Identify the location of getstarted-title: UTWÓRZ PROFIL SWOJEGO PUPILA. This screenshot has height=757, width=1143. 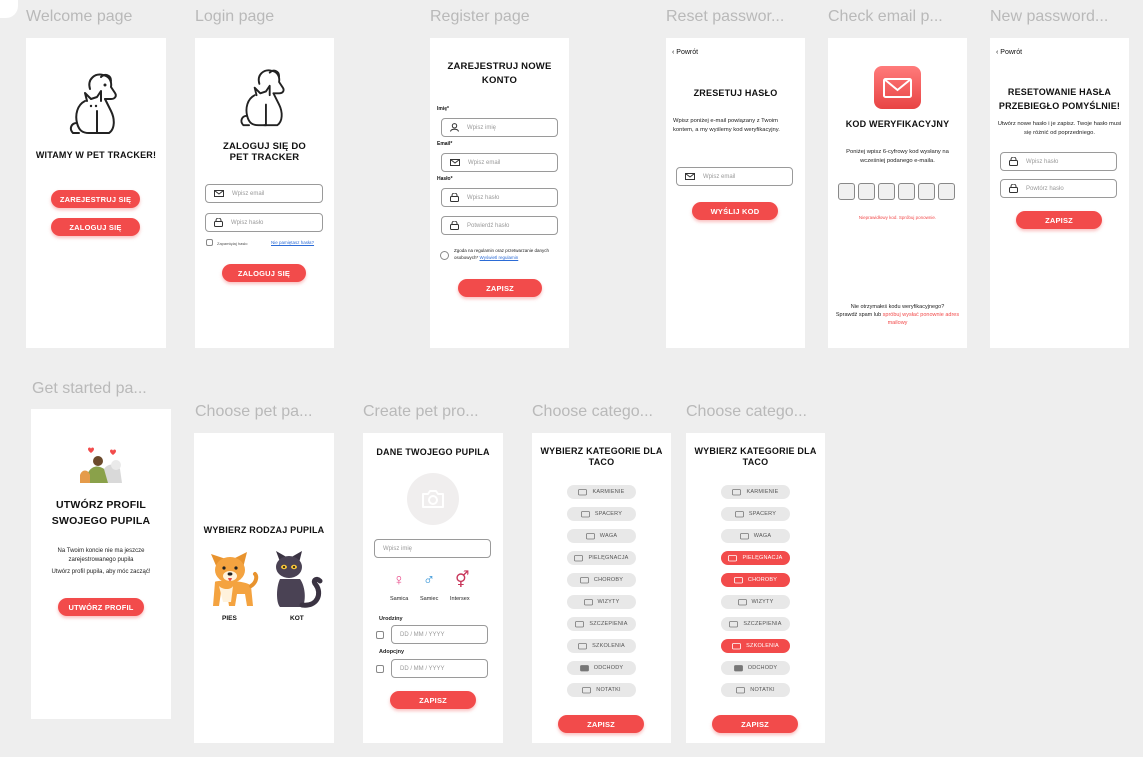
(101, 513).